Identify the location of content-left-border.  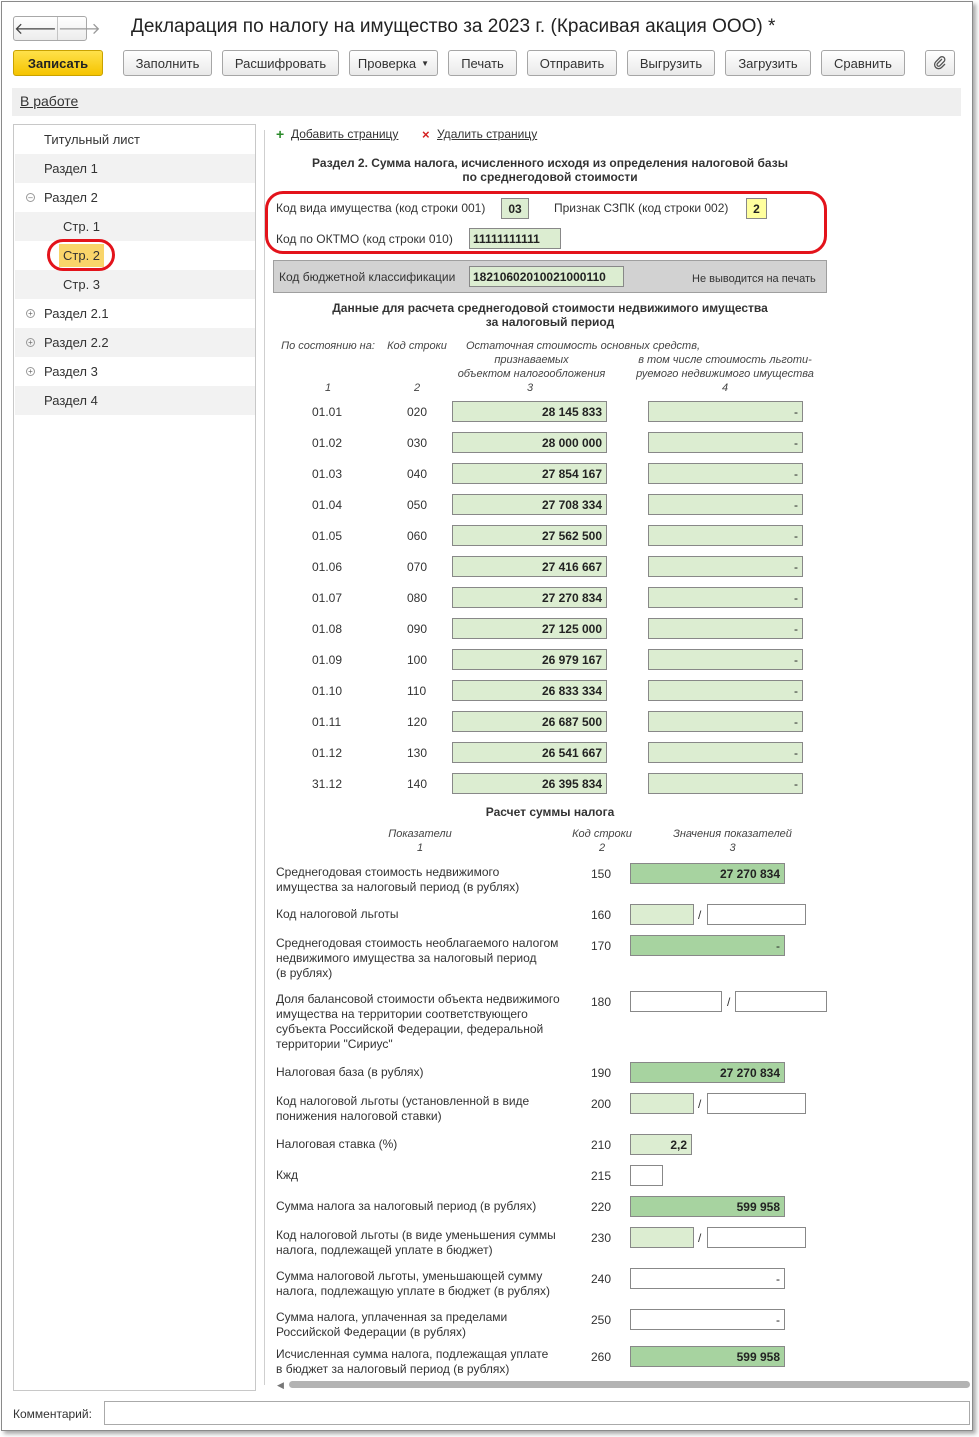
(264, 757).